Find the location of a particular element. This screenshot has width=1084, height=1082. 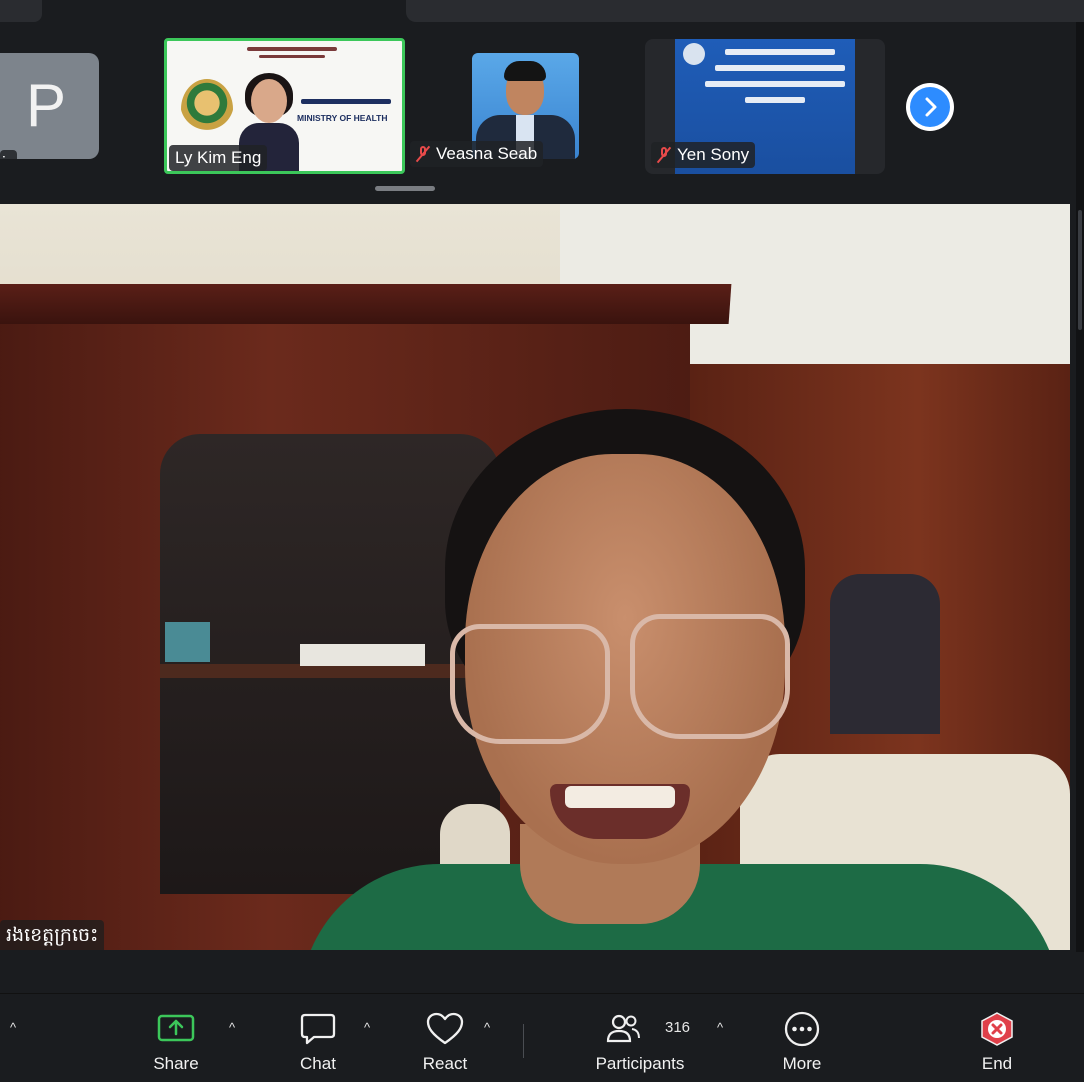

toolbar-divider is located at coordinates (523, 1041).